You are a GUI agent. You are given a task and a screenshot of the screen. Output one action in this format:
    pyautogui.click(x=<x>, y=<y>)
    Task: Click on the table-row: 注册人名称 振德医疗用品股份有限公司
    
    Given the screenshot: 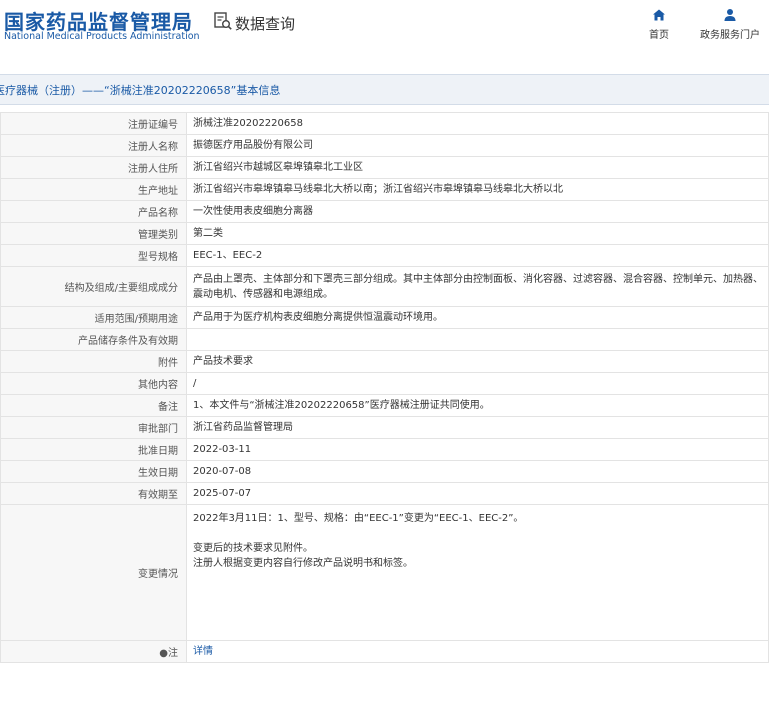 What is the action you would take?
    pyautogui.click(x=384, y=145)
    